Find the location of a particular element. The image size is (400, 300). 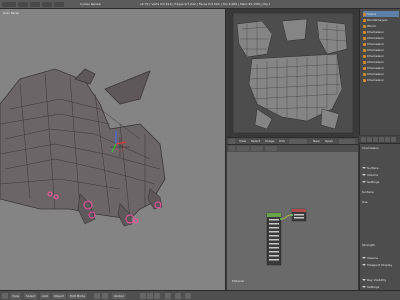

surface-field: Surface is located at coordinates (367, 192).